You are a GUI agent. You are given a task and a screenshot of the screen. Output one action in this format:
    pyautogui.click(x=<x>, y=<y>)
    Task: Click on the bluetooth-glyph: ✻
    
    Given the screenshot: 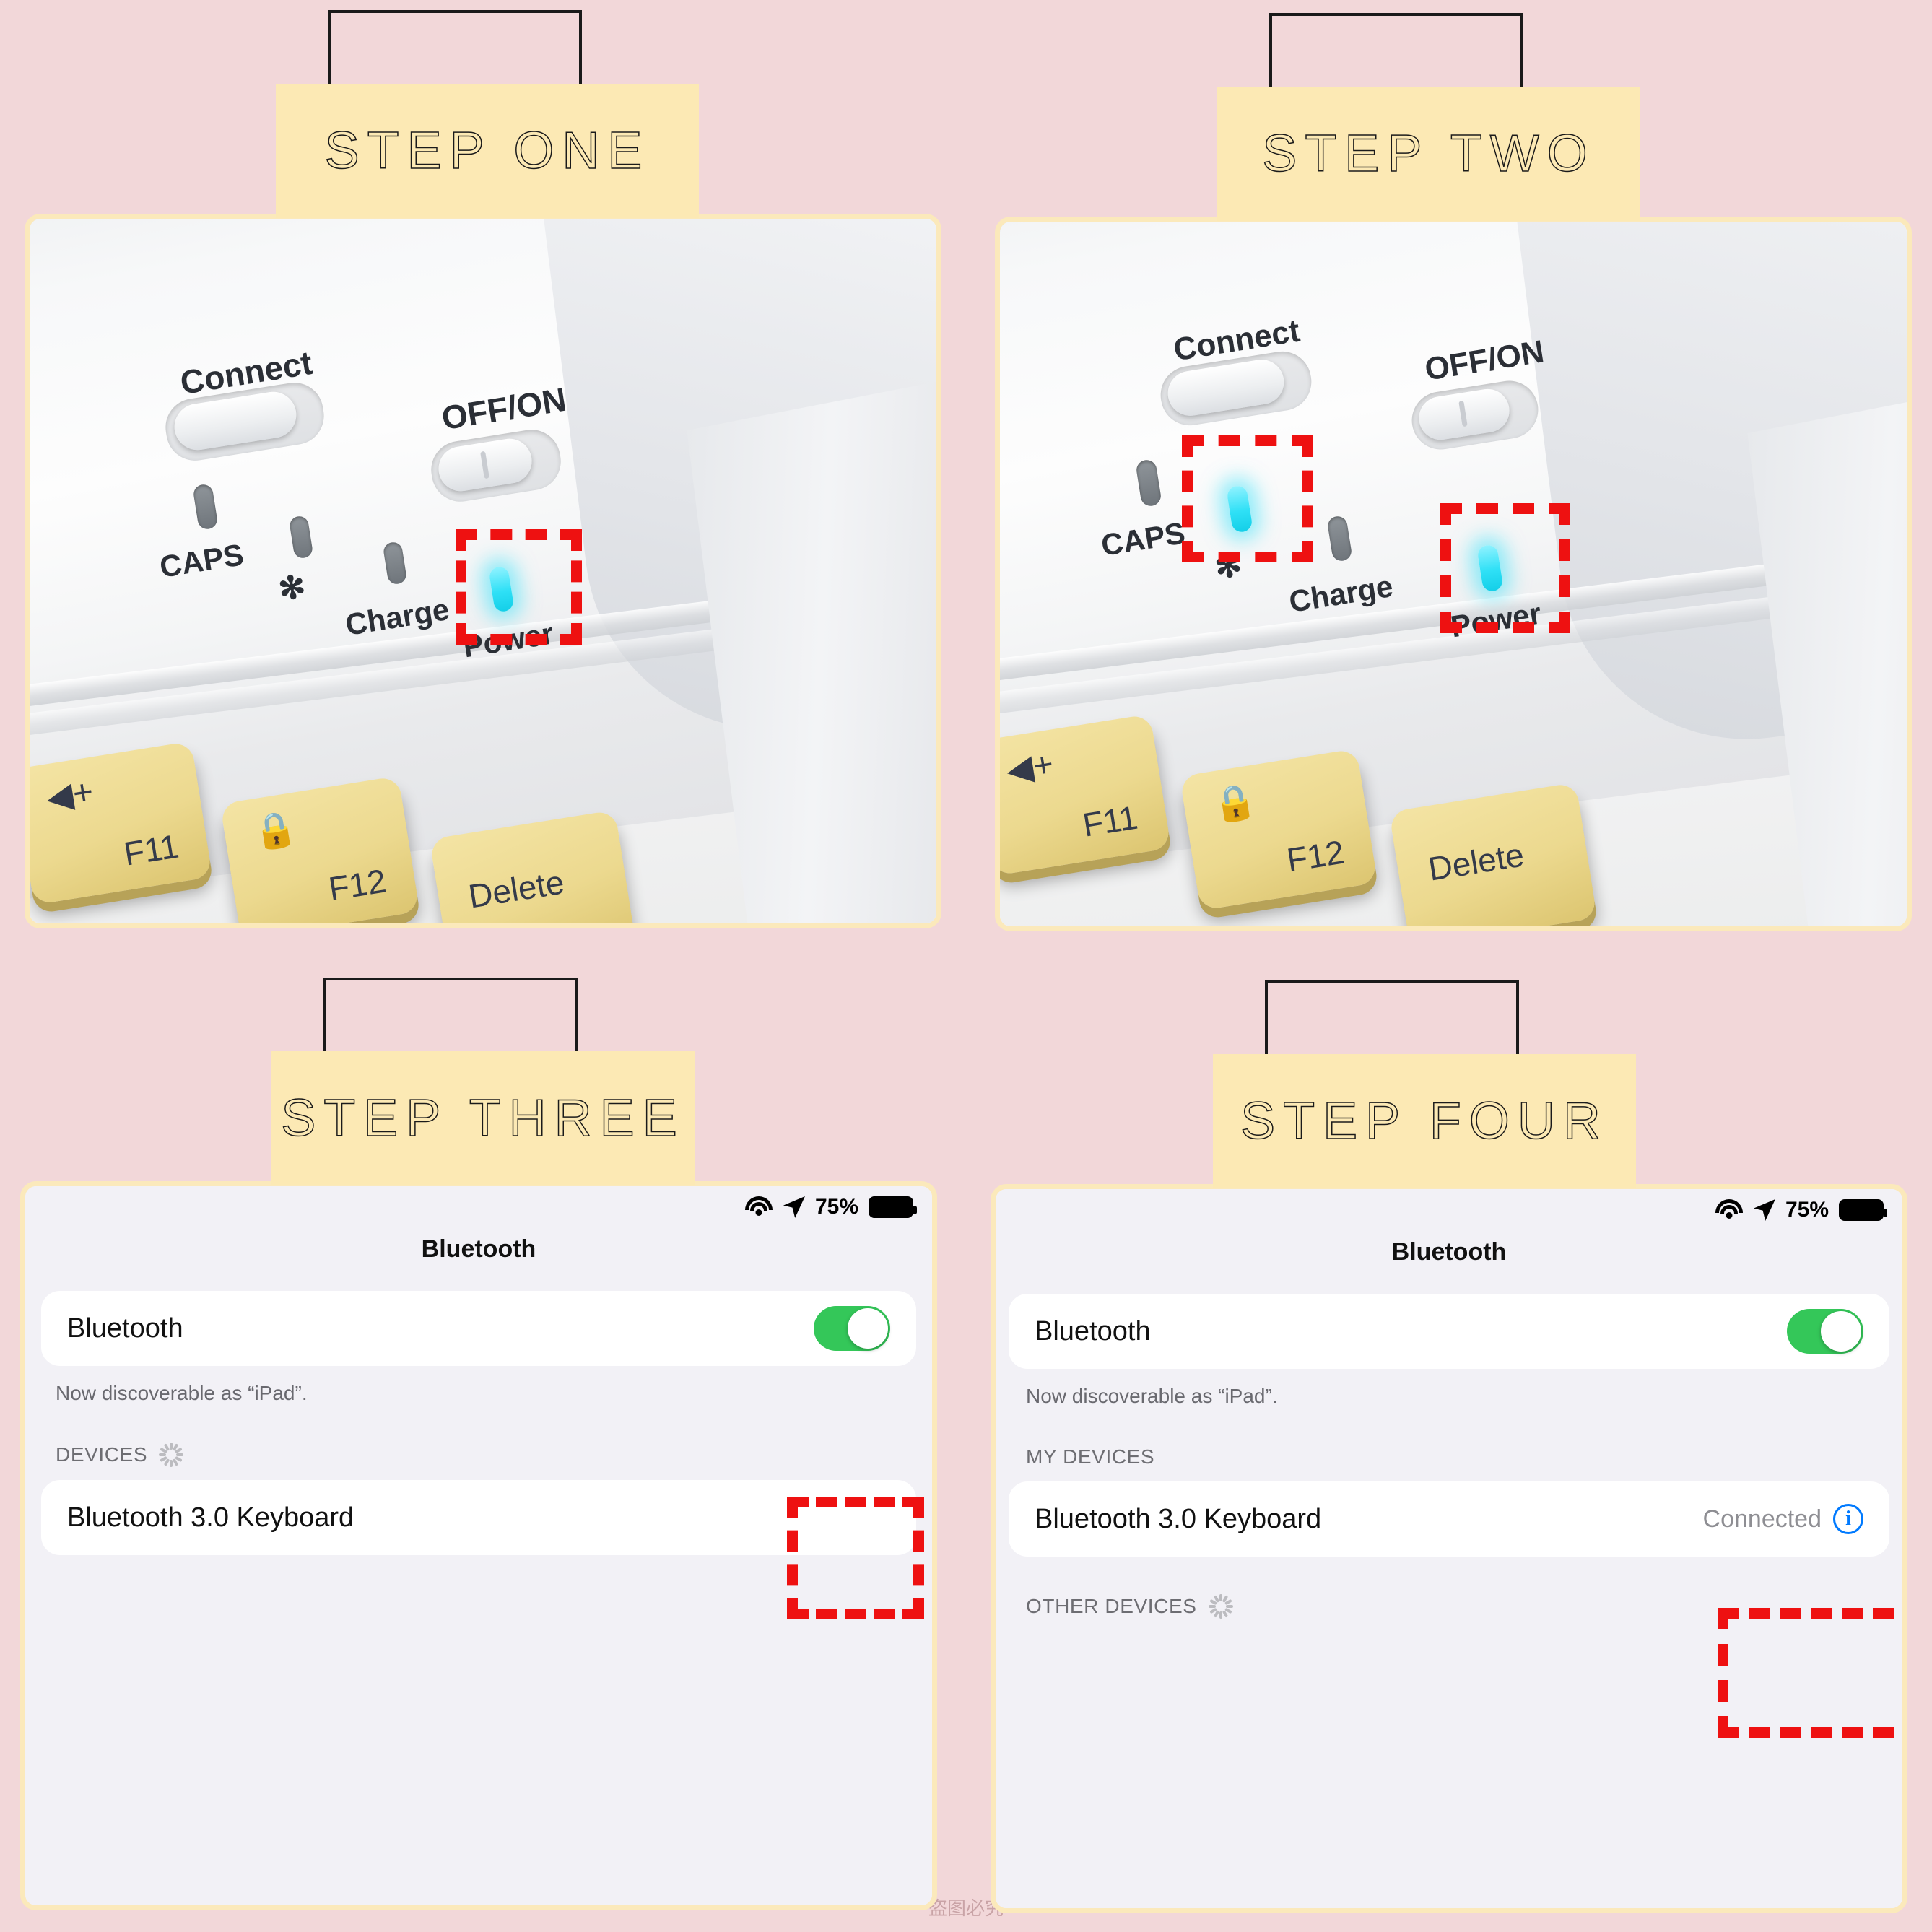 What is the action you would take?
    pyautogui.click(x=292, y=588)
    